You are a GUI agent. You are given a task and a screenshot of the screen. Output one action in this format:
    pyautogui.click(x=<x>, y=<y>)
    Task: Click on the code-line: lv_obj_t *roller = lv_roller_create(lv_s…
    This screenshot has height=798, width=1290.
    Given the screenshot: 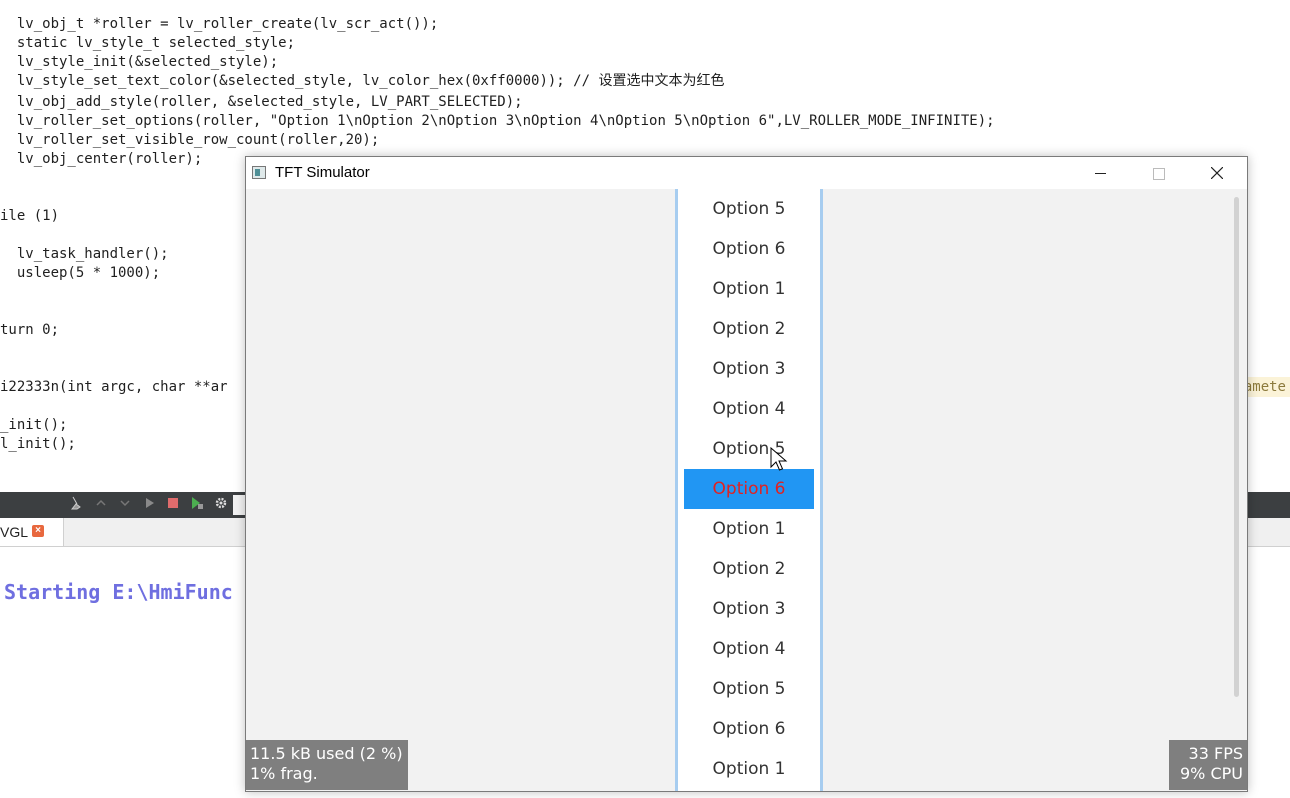 What is the action you would take?
    pyautogui.click(x=219, y=24)
    